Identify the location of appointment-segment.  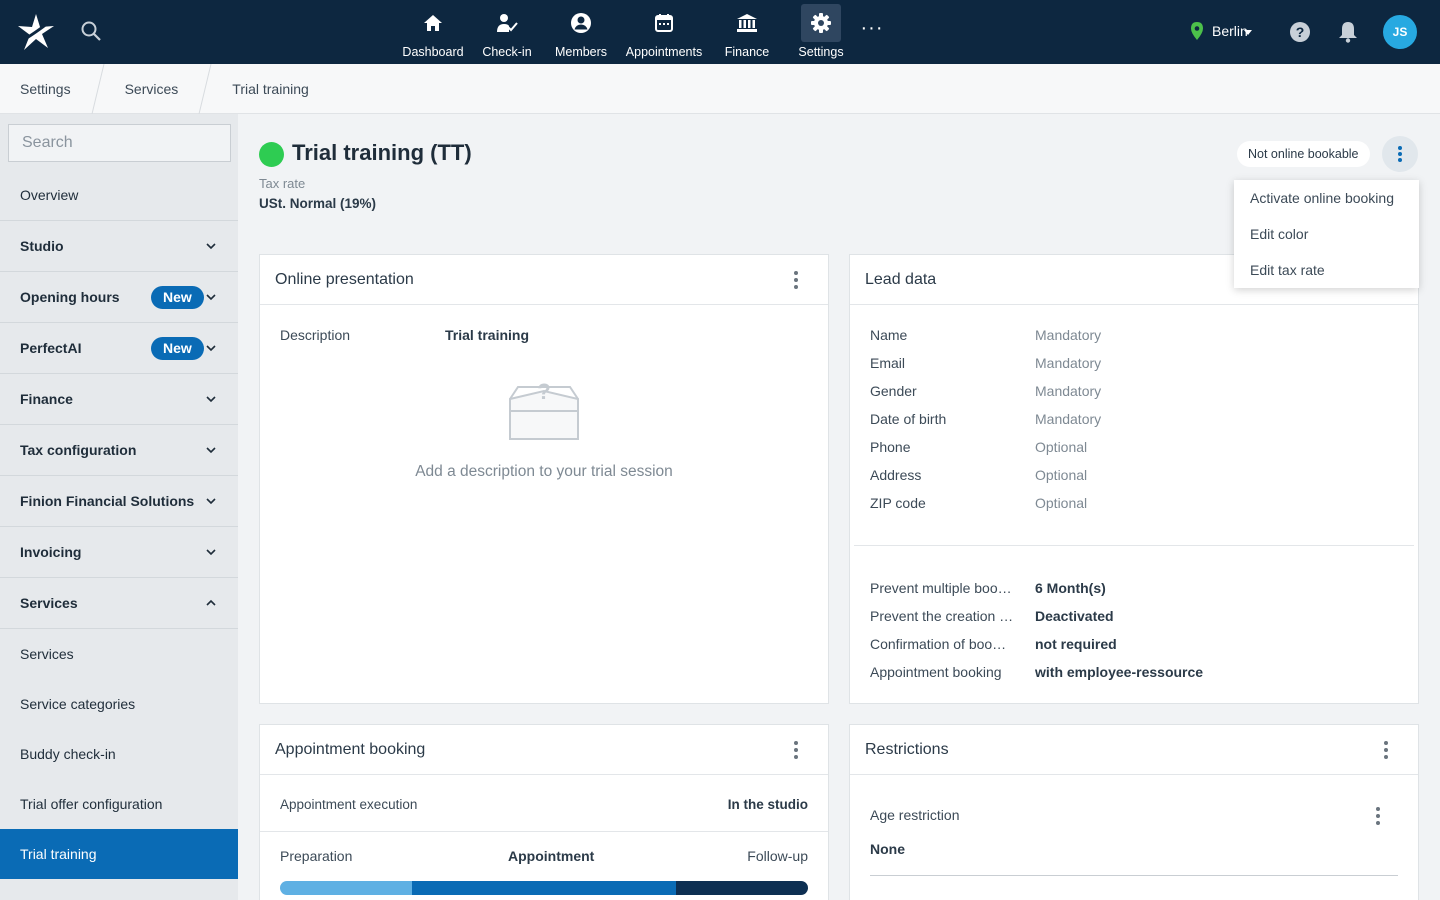
(544, 888).